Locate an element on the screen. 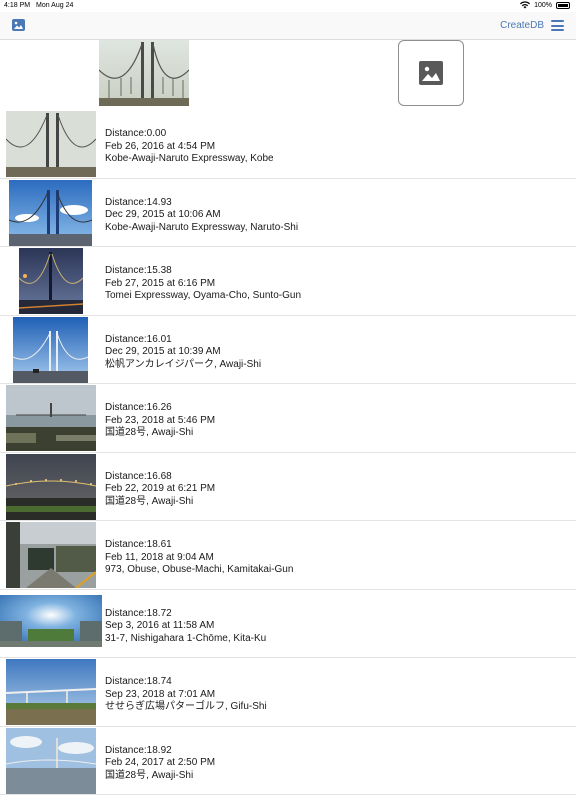  date-label: Sep 23, 2018 at 7:01 AM is located at coordinates (186, 695).